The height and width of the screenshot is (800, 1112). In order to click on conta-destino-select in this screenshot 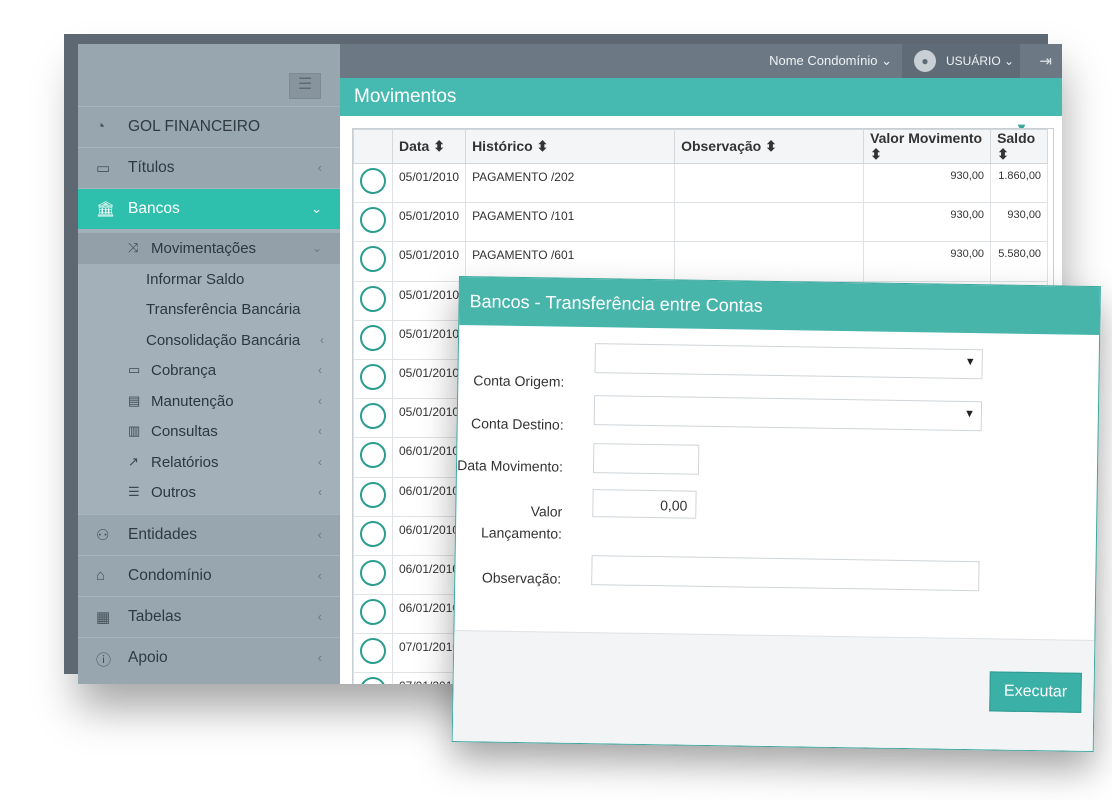, I will do `click(788, 413)`.